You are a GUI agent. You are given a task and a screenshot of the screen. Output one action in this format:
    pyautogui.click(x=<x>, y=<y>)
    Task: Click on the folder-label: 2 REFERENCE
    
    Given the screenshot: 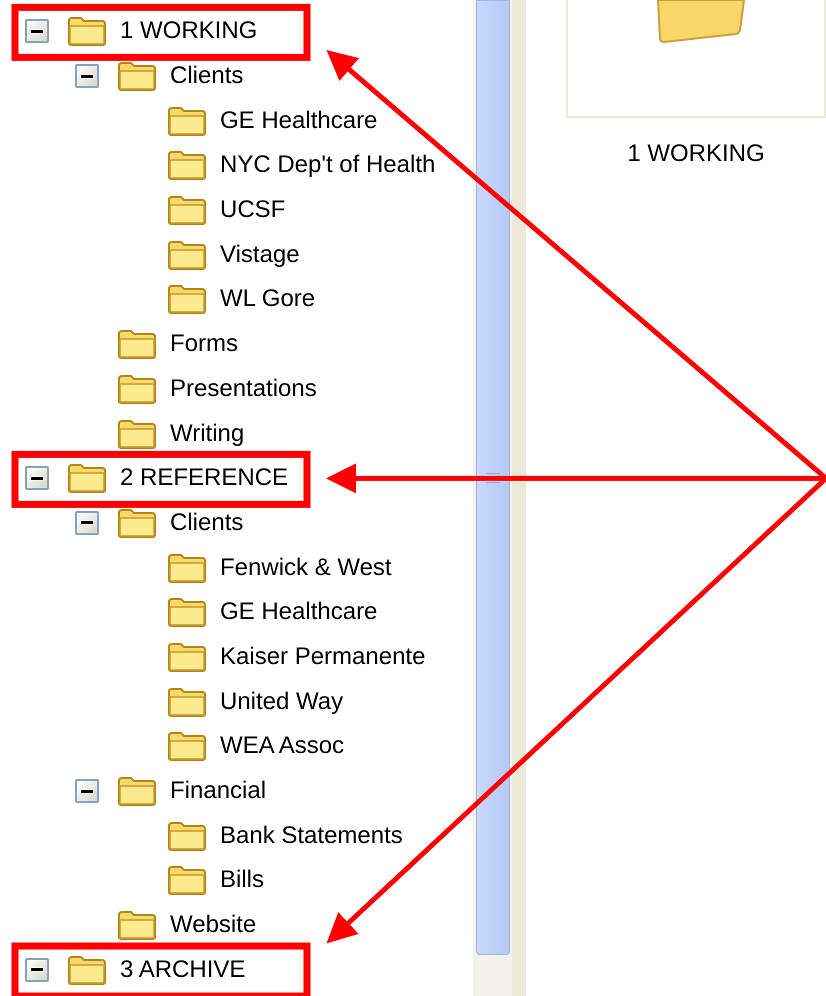 What is the action you would take?
    pyautogui.click(x=204, y=478)
    